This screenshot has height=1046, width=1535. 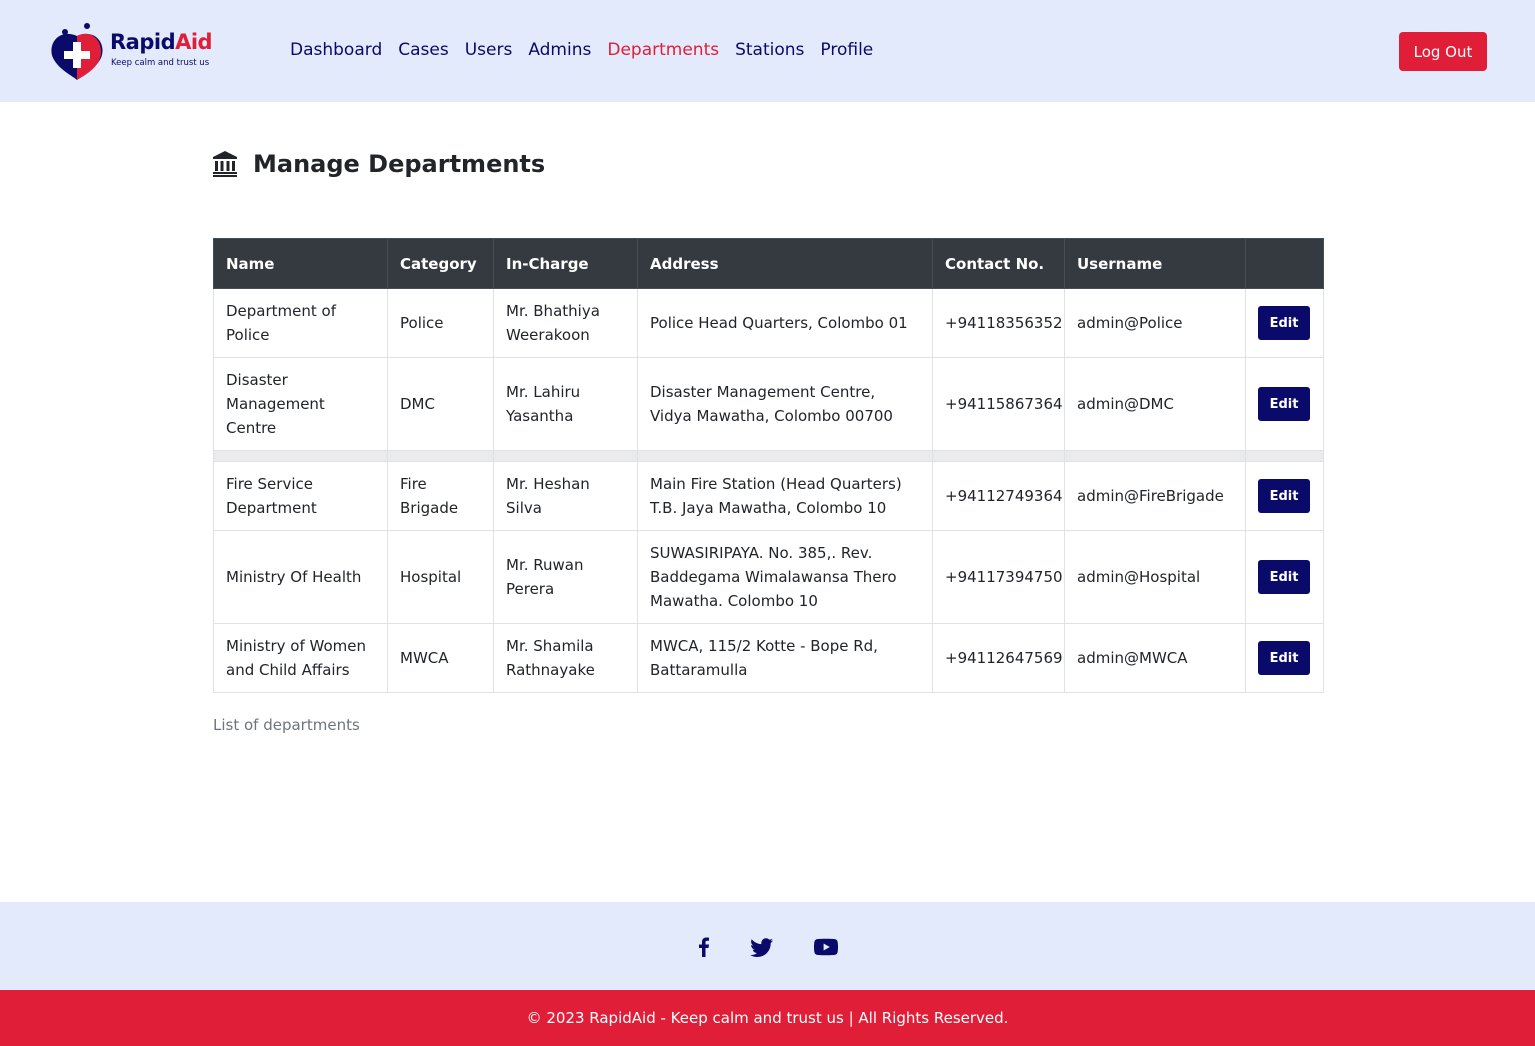 I want to click on cell-contact: +94112647569, so click(x=998, y=658).